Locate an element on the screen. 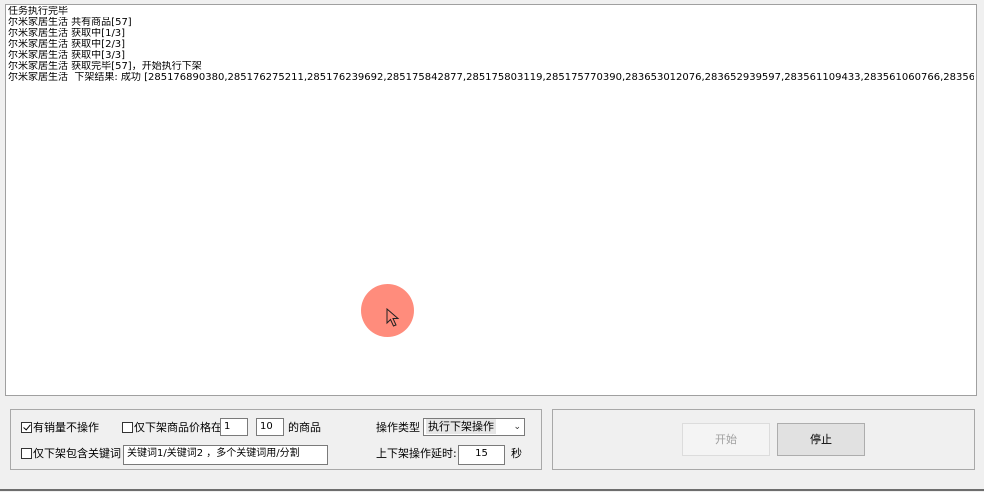 Image resolution: width=984 pixels, height=492 pixels. log-line: 尔米家居生活 获取完毕[57]，开始执行下架 is located at coordinates (105, 66).